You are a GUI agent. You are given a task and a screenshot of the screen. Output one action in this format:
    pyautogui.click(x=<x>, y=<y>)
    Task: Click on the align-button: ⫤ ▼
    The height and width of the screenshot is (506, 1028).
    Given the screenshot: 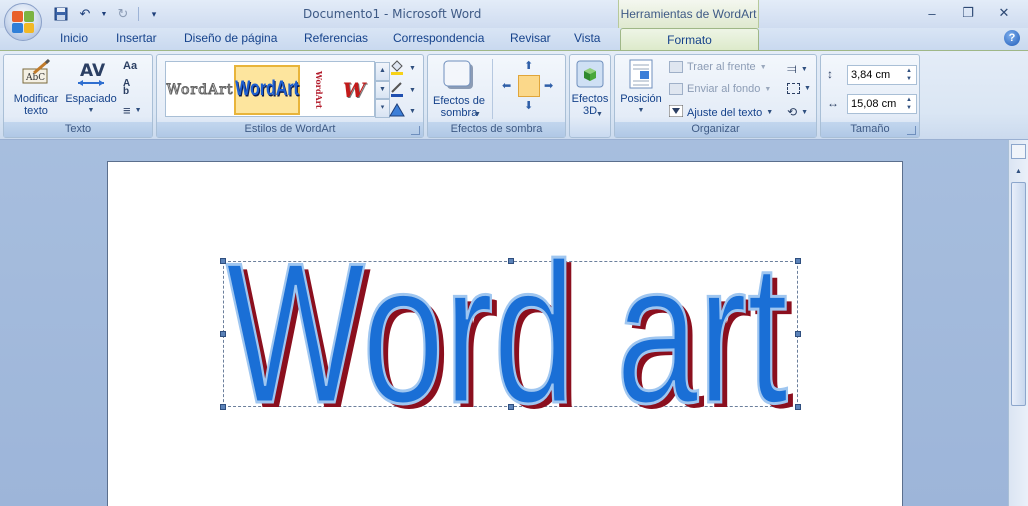 What is the action you would take?
    pyautogui.click(x=797, y=69)
    